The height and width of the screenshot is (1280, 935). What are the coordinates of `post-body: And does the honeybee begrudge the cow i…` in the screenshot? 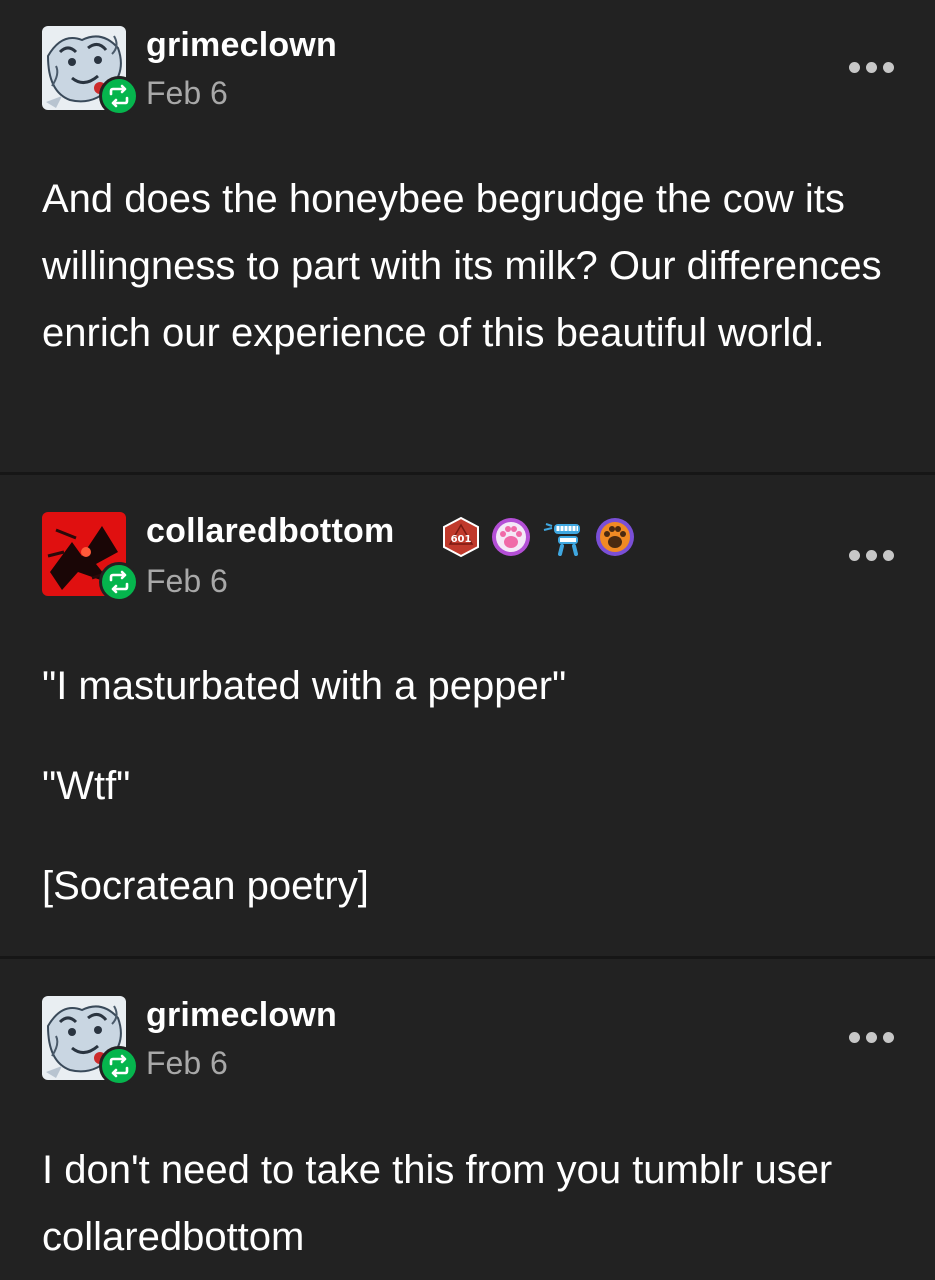 It's located at (462, 266).